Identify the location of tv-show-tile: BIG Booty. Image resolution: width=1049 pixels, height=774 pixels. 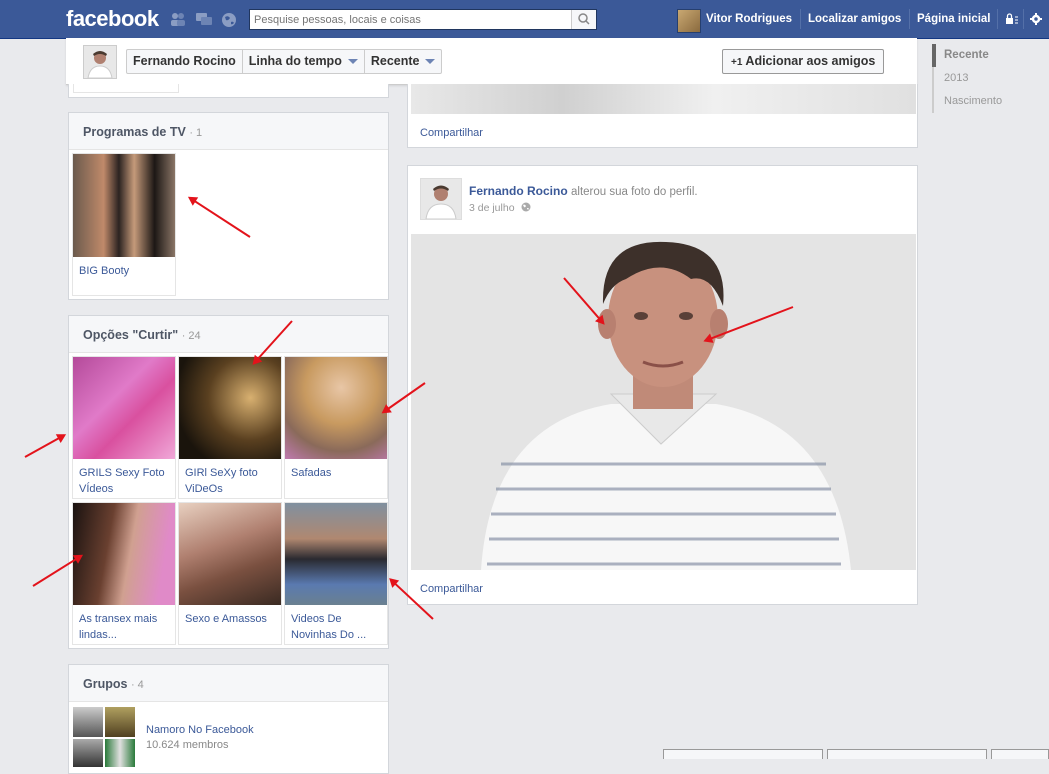
(124, 224).